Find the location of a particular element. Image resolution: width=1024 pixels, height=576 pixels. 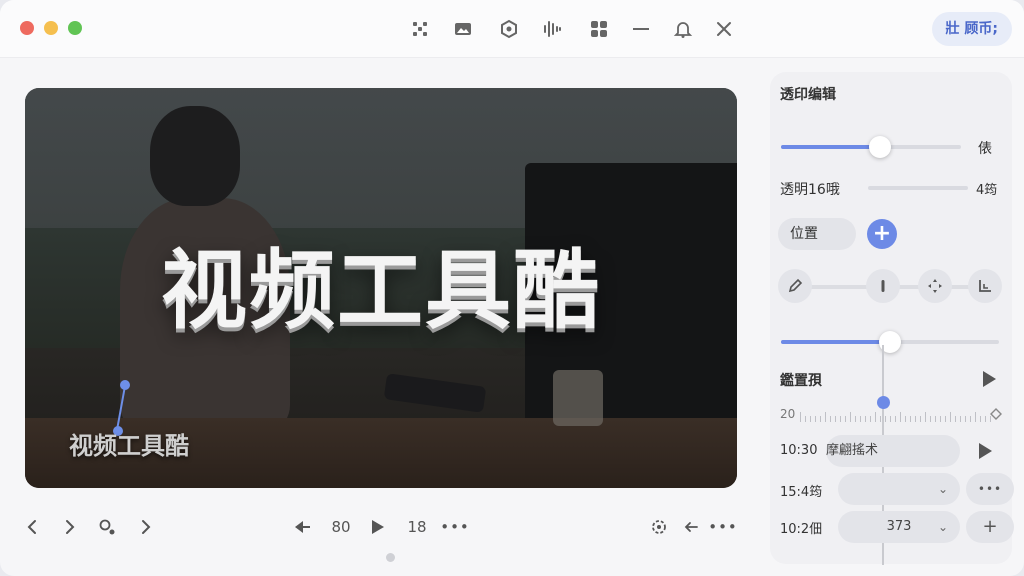

minus-icon is located at coordinates (641, 29).